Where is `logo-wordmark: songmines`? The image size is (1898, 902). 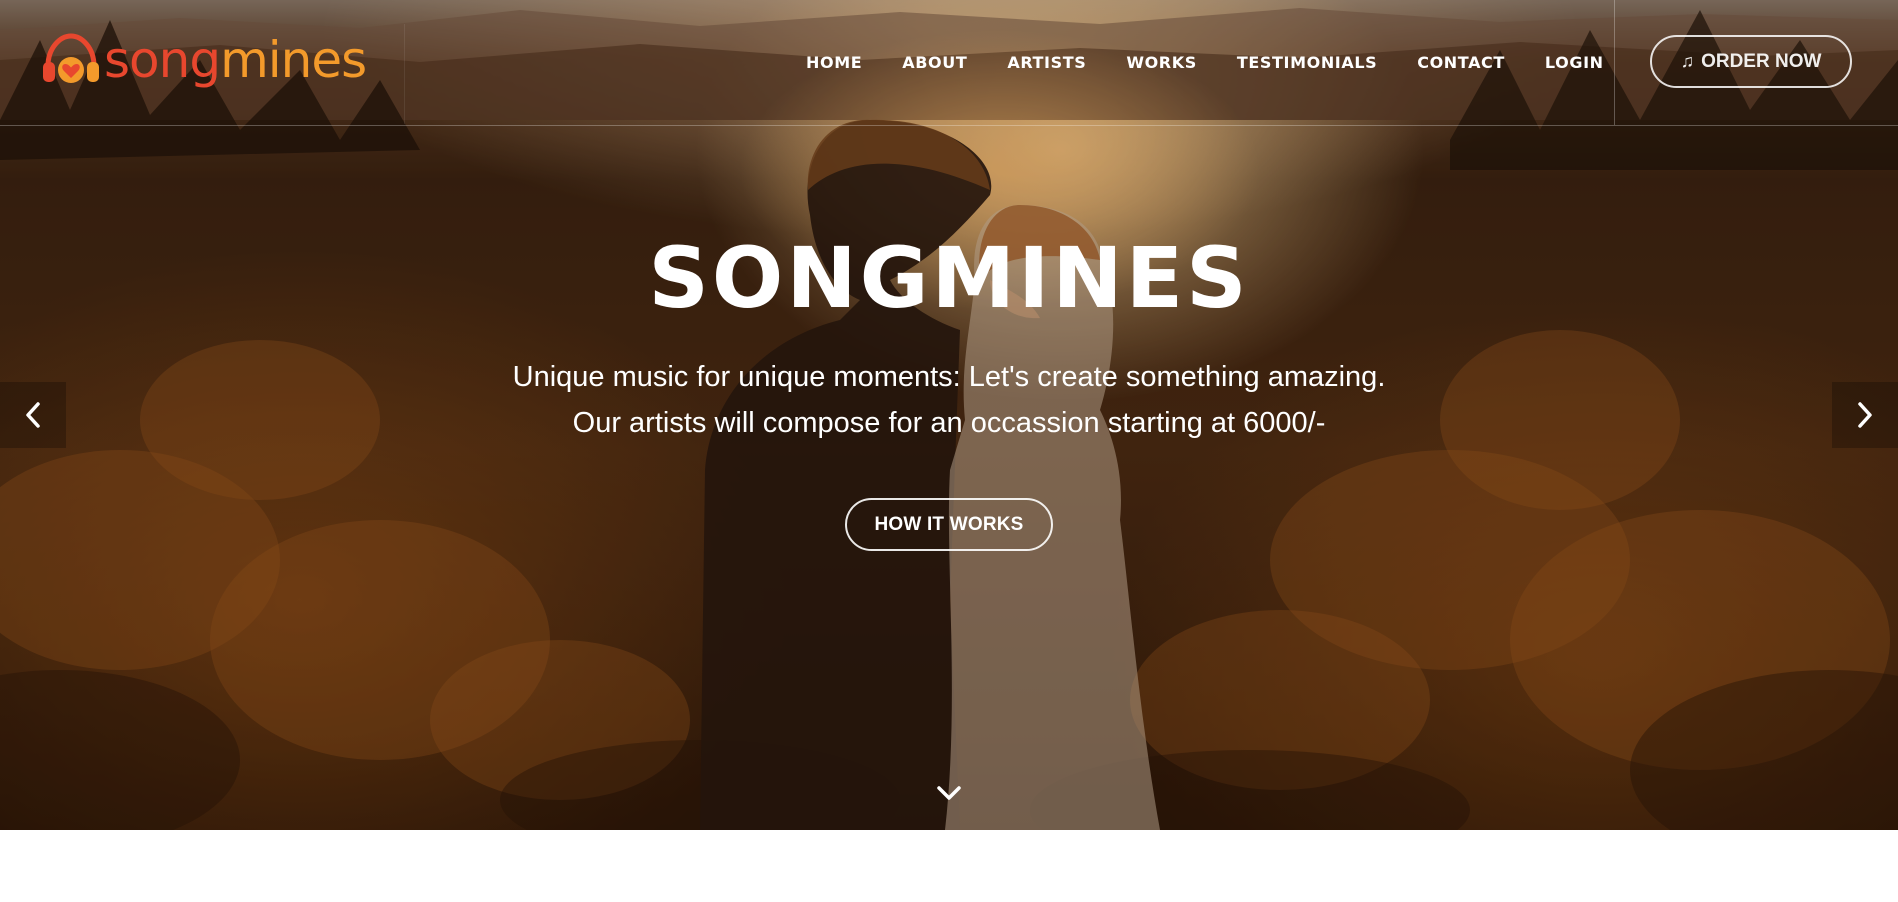 logo-wordmark: songmines is located at coordinates (235, 60).